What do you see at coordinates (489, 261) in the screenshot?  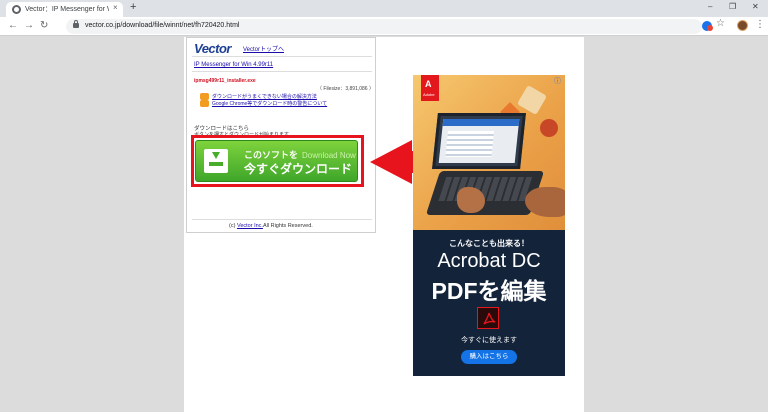 I see `ad-product: Acrobat DC` at bounding box center [489, 261].